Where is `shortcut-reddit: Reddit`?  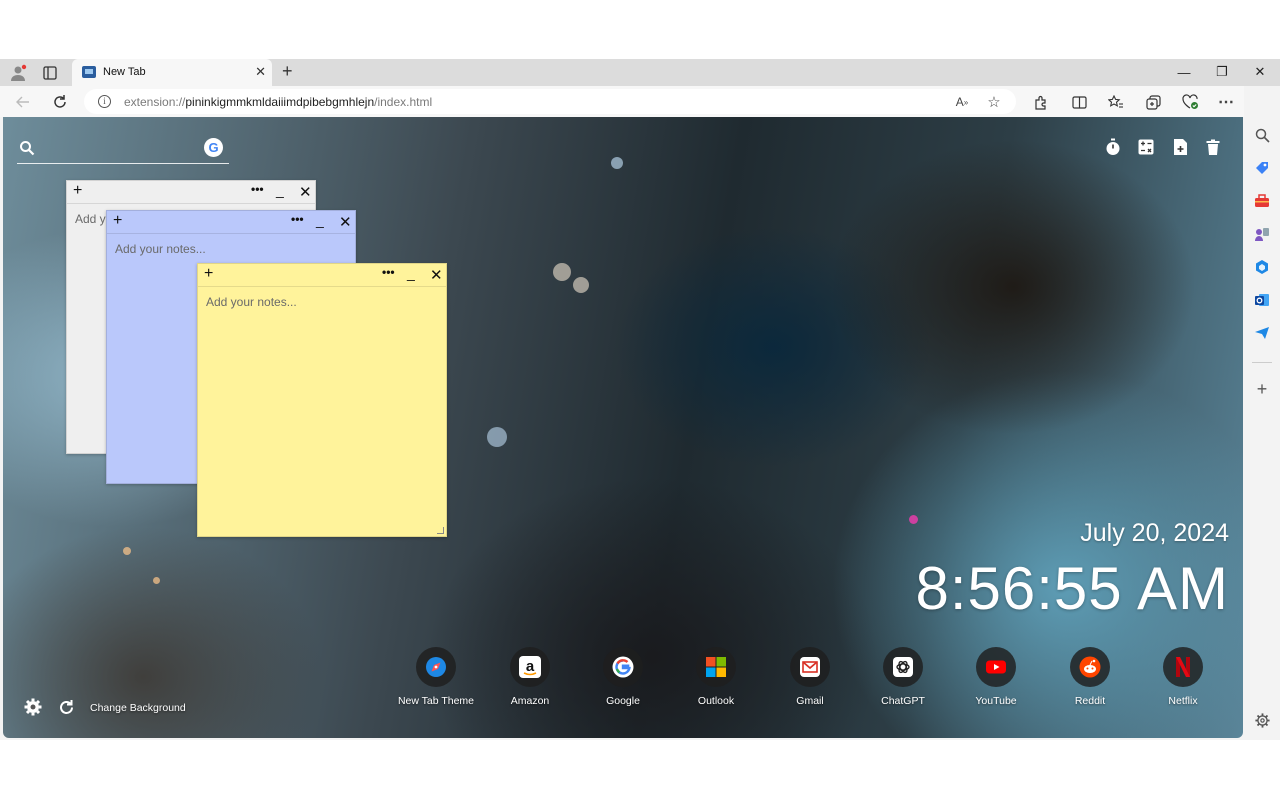 shortcut-reddit: Reddit is located at coordinates (1090, 677).